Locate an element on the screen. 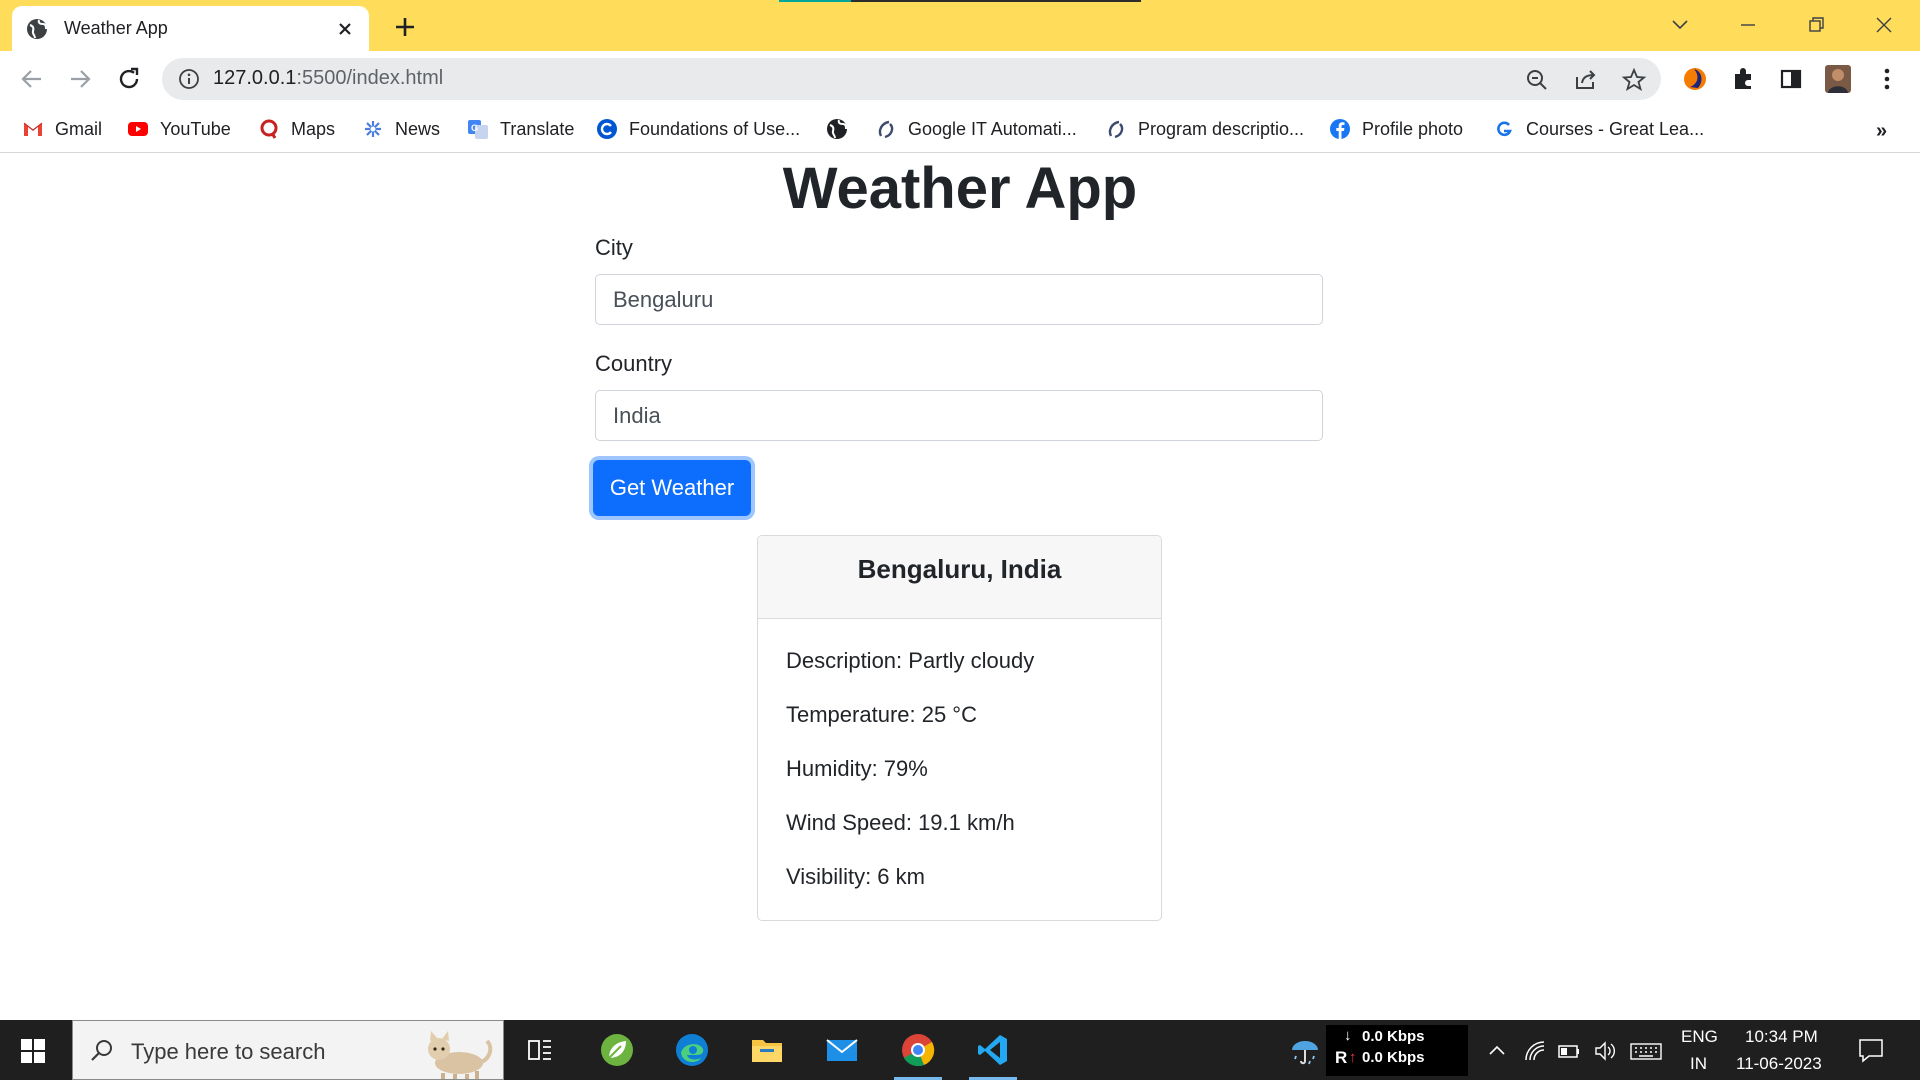 The image size is (1920, 1080). weather-visibility: Visibility: 6 km is located at coordinates (855, 876).